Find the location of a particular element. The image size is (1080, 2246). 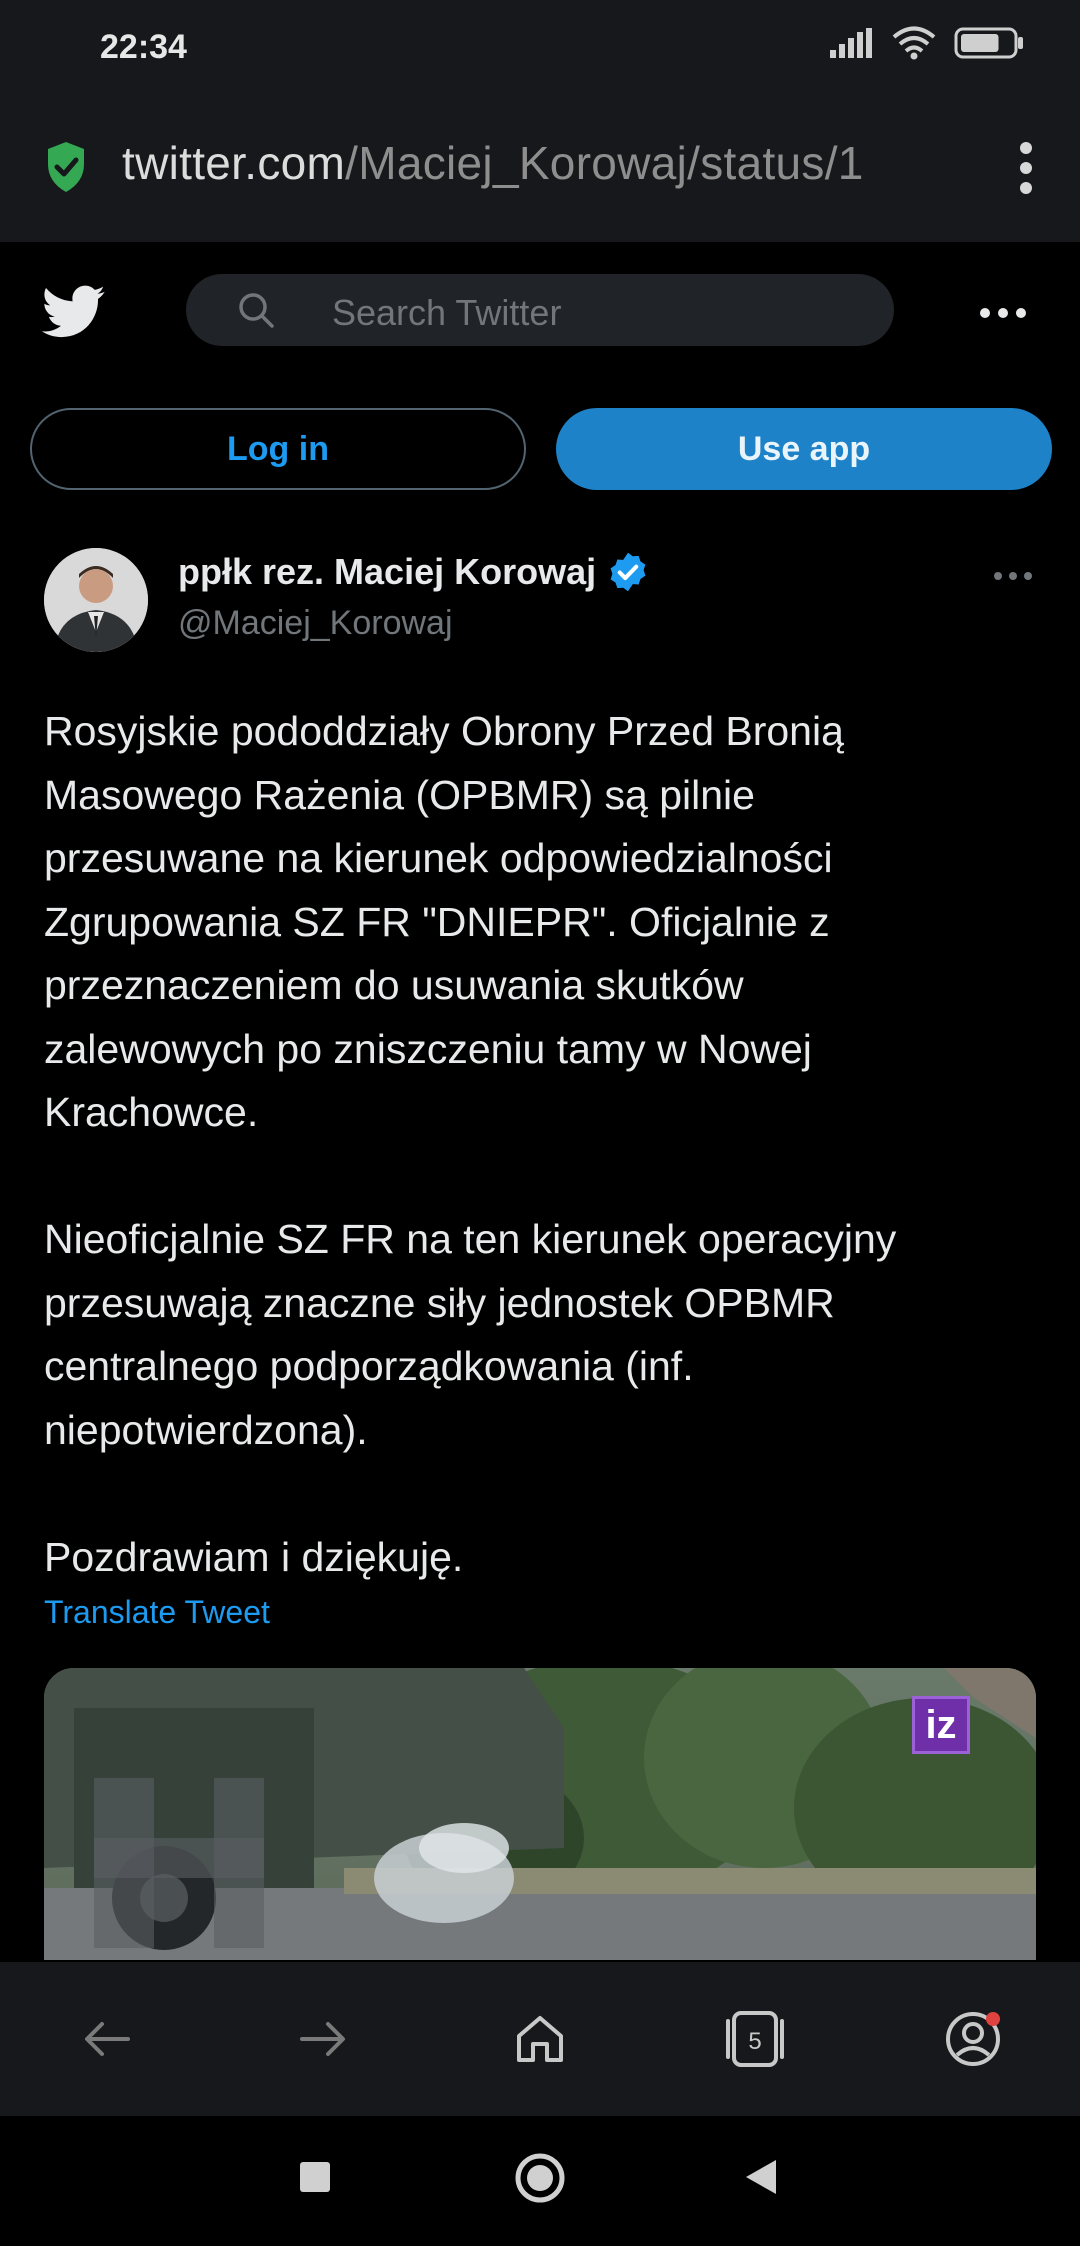

twitter-header: Search Twitter is located at coordinates (540, 317).